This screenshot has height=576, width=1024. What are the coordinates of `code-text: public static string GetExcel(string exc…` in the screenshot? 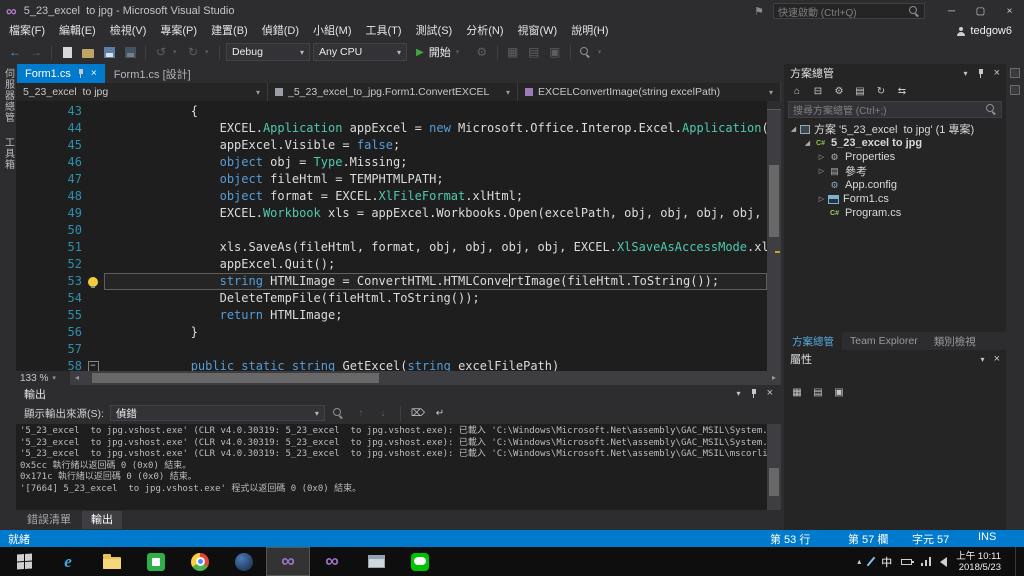 It's located at (435, 364).